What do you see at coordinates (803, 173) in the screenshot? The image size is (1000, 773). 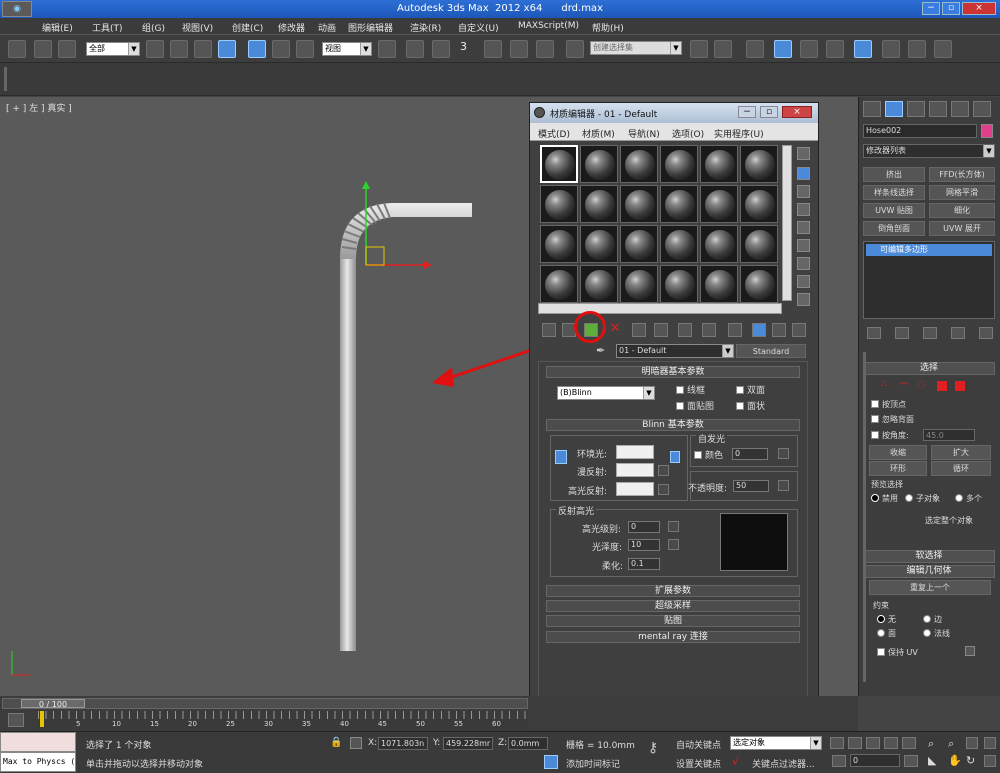 I see `backlight-icon` at bounding box center [803, 173].